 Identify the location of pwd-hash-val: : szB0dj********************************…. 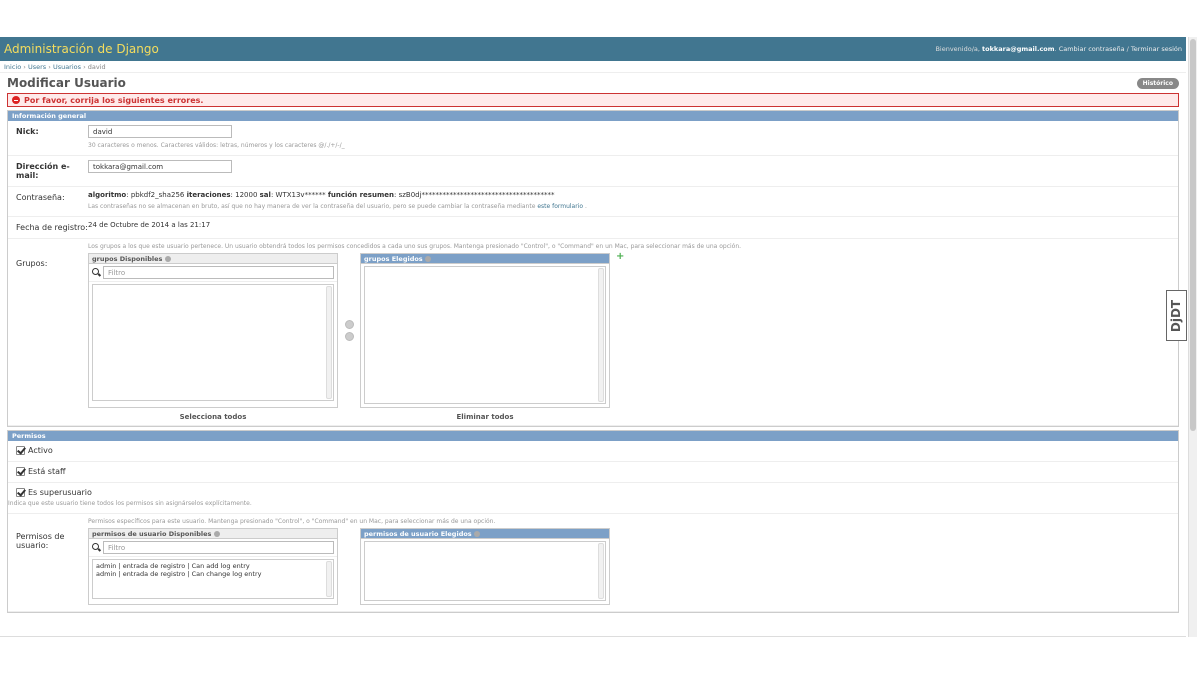
(474, 195).